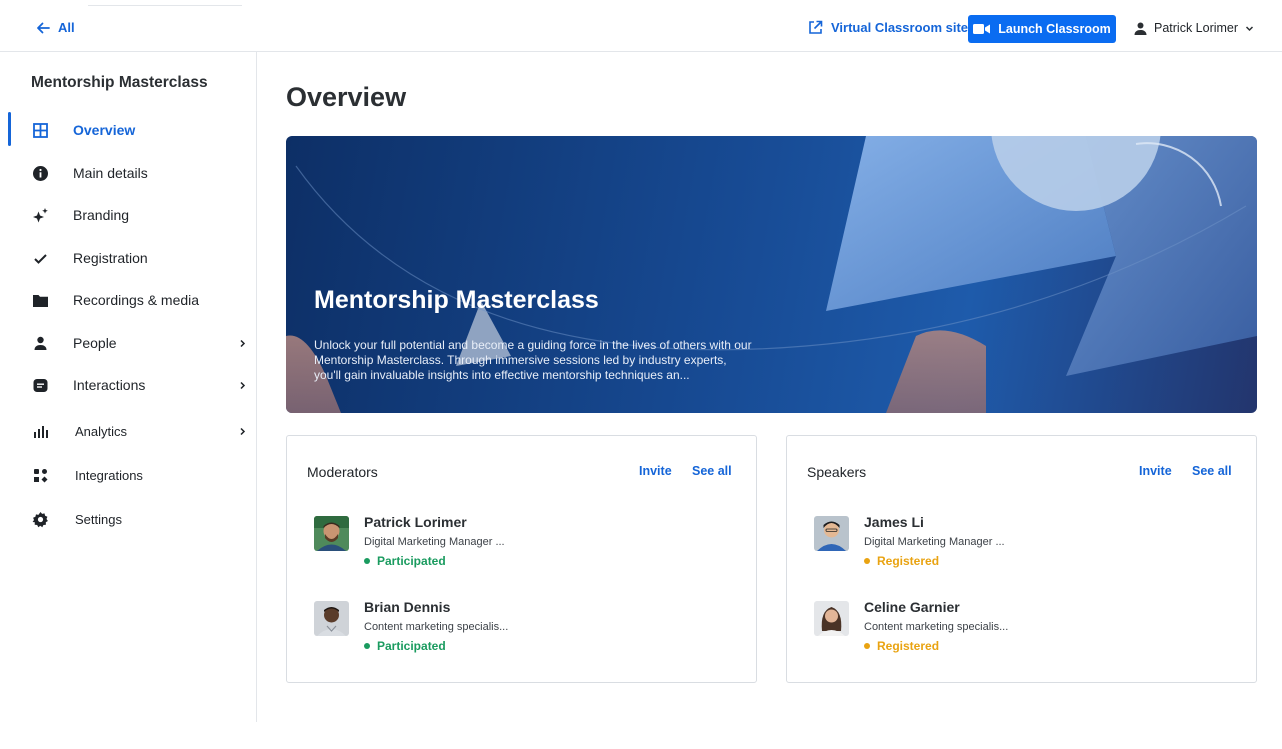  What do you see at coordinates (982, 29) in the screenshot?
I see `video-camera-icon` at bounding box center [982, 29].